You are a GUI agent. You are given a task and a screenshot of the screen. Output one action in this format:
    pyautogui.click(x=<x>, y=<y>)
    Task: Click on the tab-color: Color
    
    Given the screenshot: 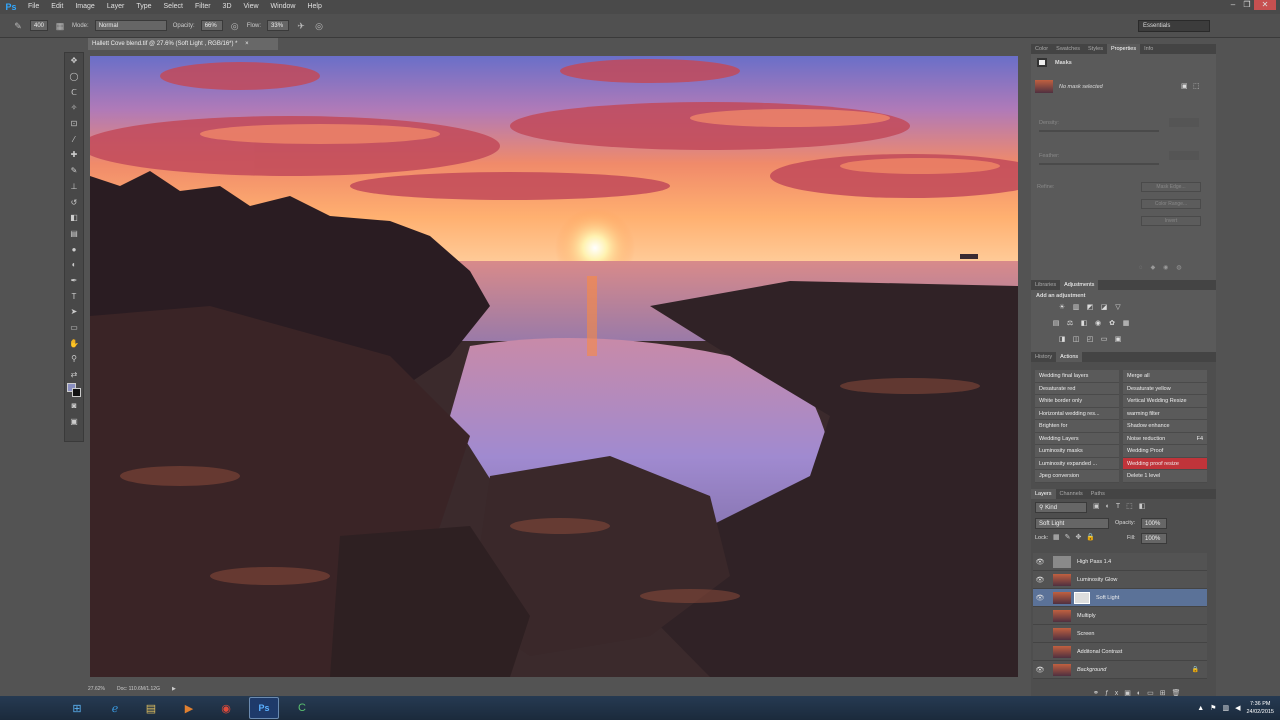 What is the action you would take?
    pyautogui.click(x=1041, y=49)
    